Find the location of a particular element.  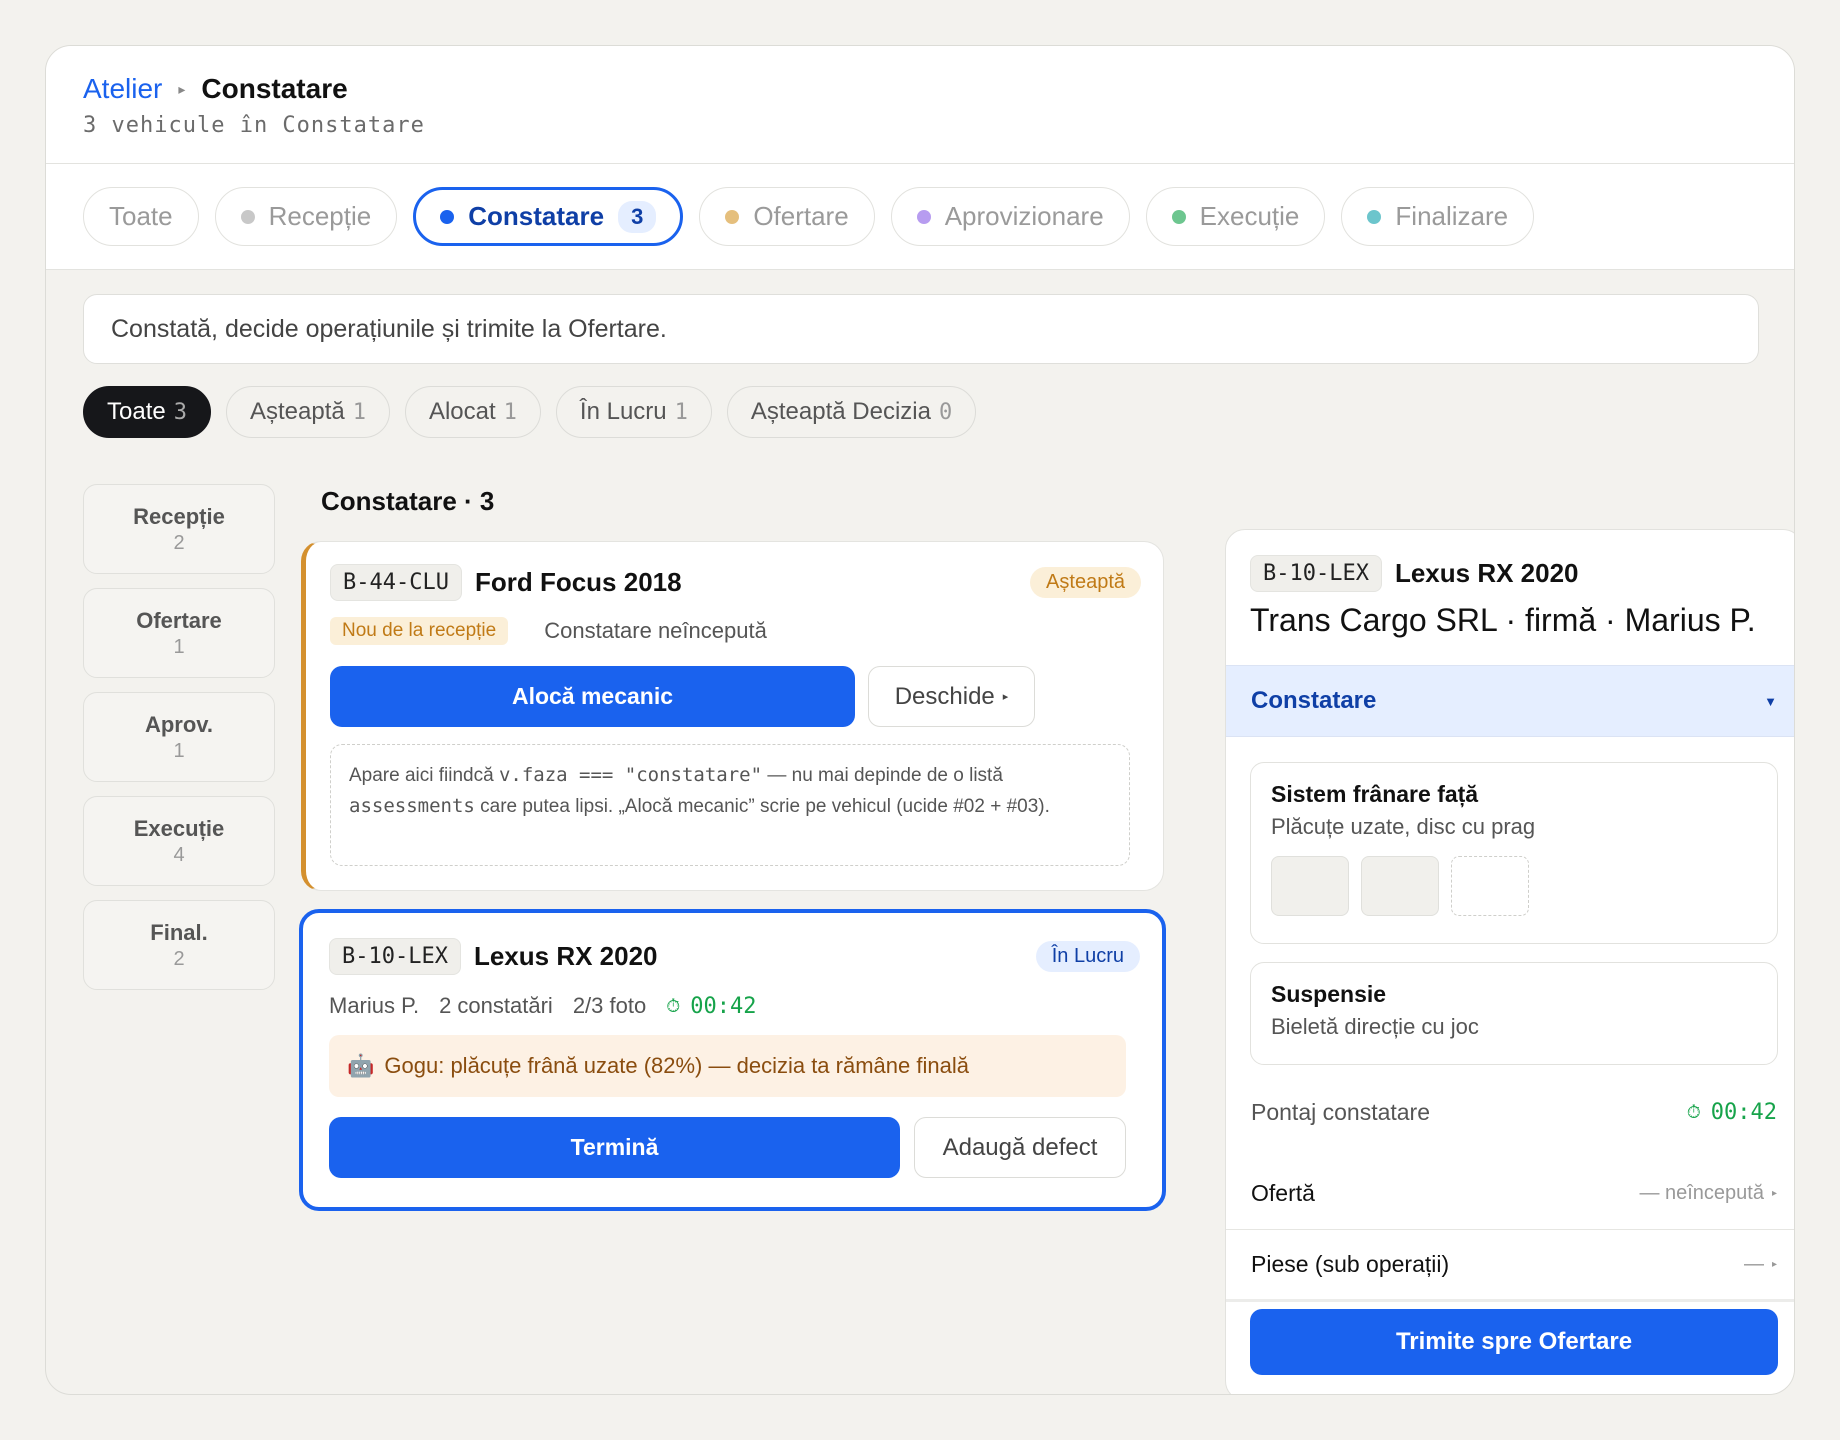

tab-aprovizionare: Aprovizionare is located at coordinates (1010, 216).